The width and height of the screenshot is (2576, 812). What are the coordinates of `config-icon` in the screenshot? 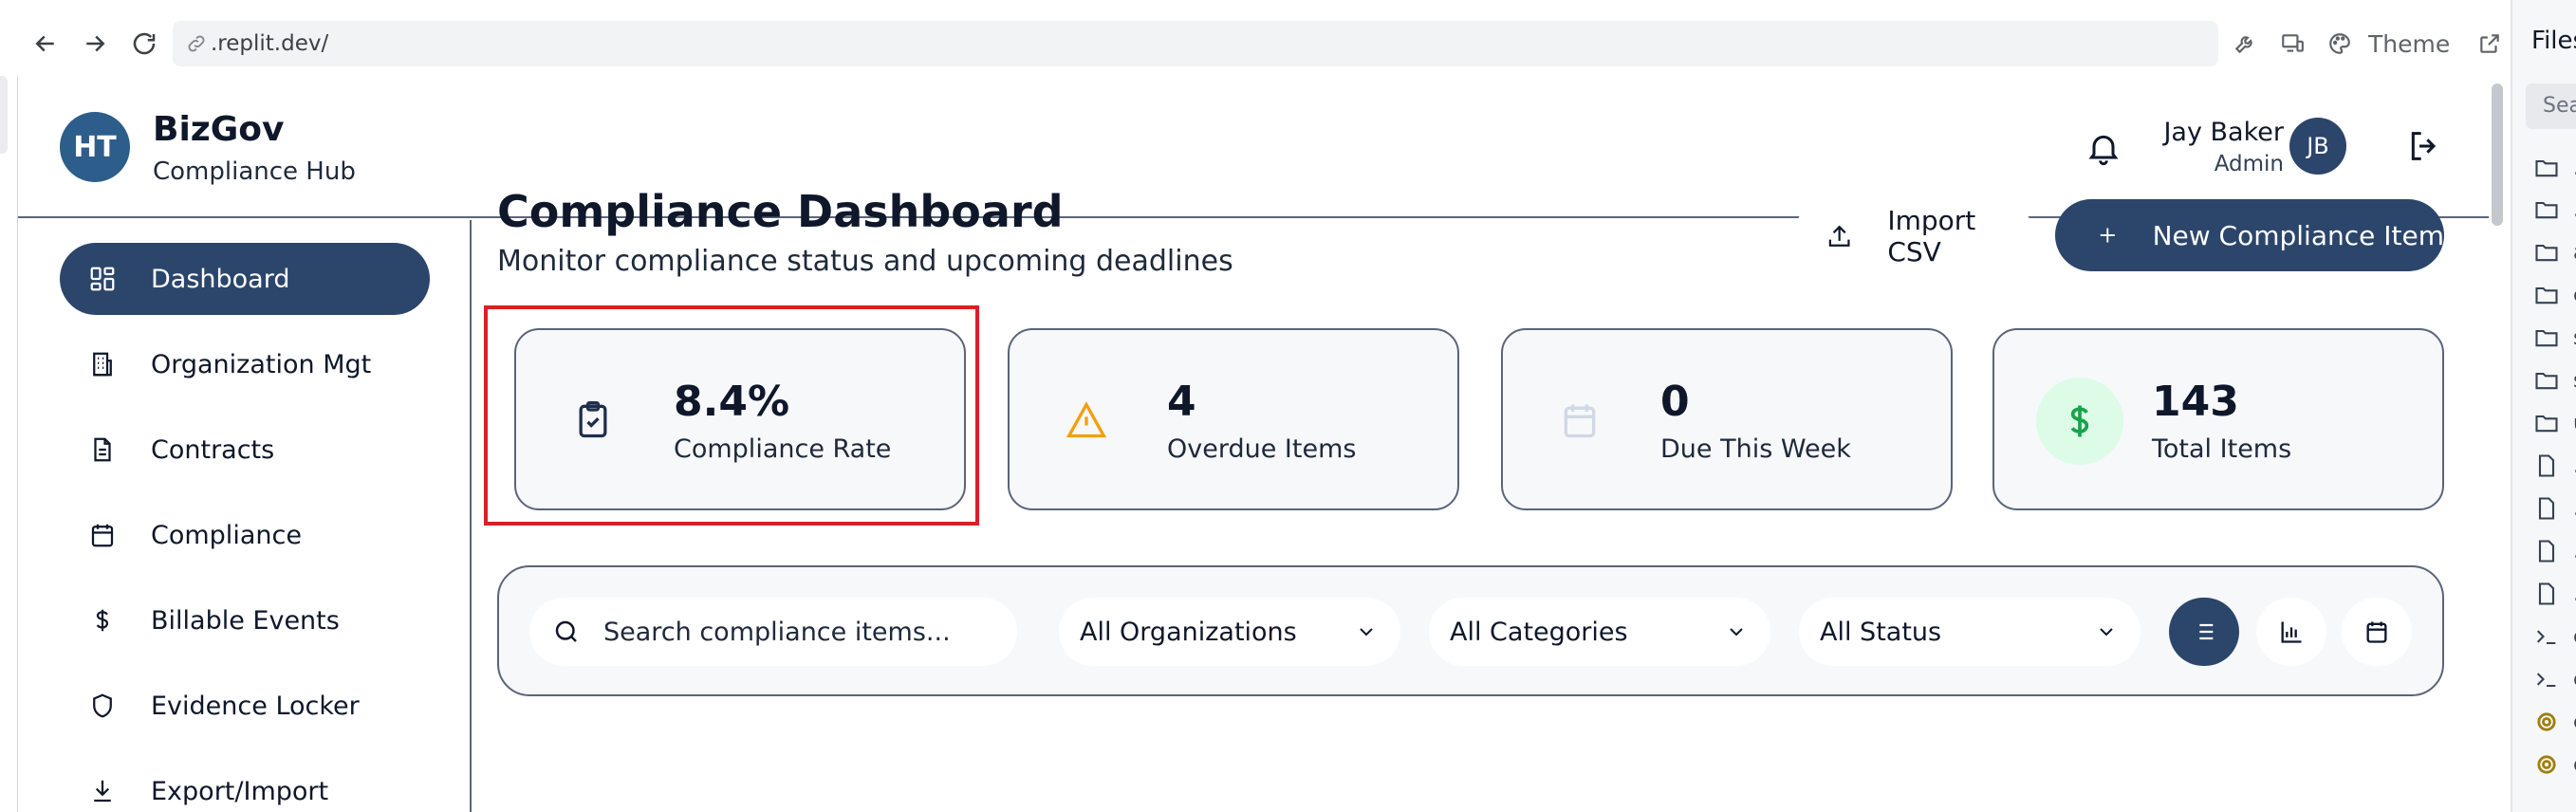 It's located at (2546, 765).